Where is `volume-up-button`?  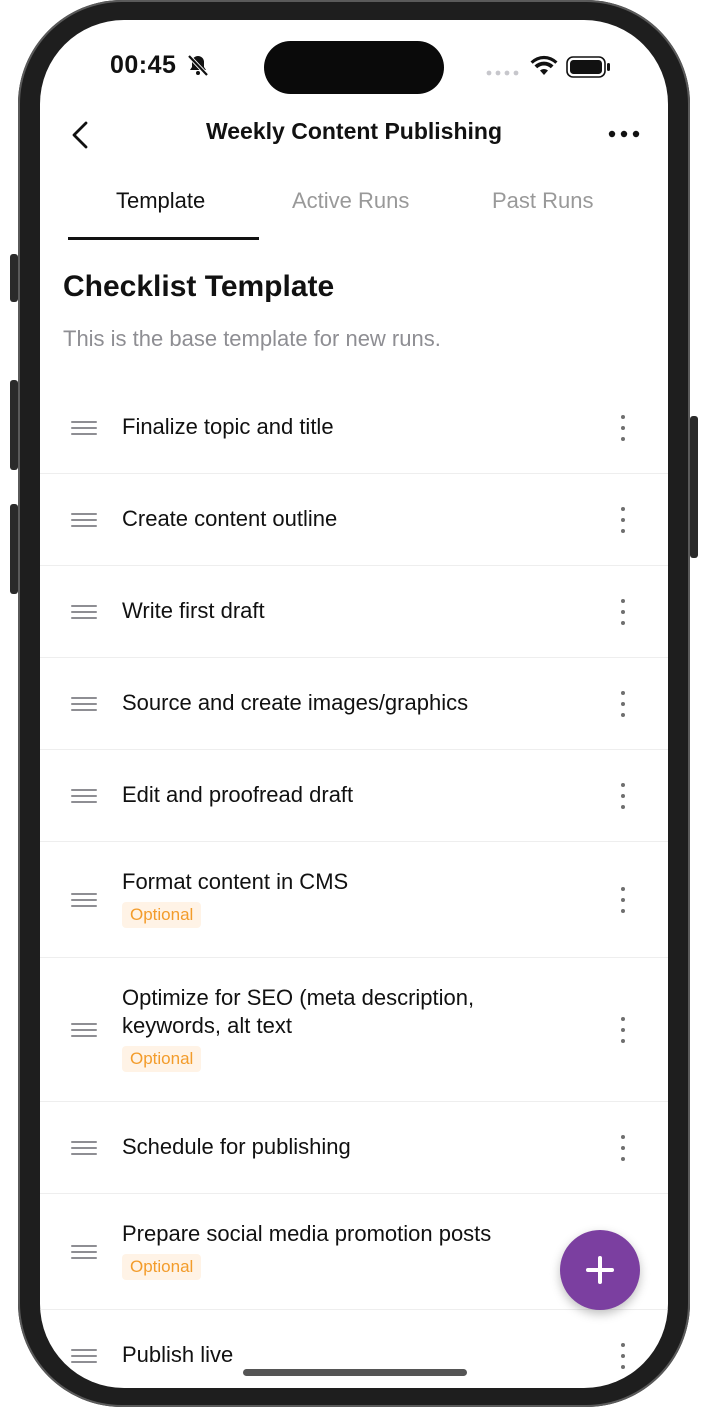 volume-up-button is located at coordinates (14, 425).